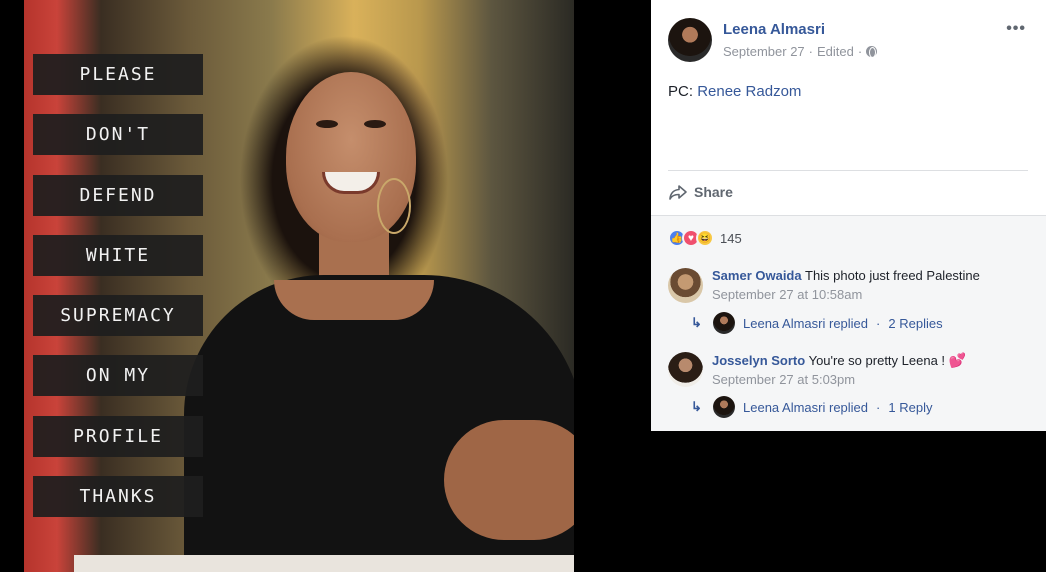  Describe the element at coordinates (683, 91) in the screenshot. I see `caption-prefix: PC:` at that location.